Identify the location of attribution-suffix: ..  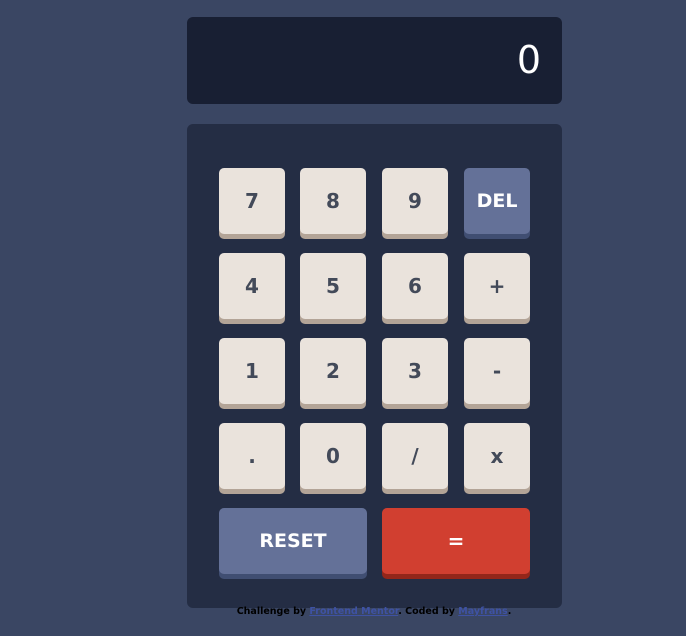
(509, 611).